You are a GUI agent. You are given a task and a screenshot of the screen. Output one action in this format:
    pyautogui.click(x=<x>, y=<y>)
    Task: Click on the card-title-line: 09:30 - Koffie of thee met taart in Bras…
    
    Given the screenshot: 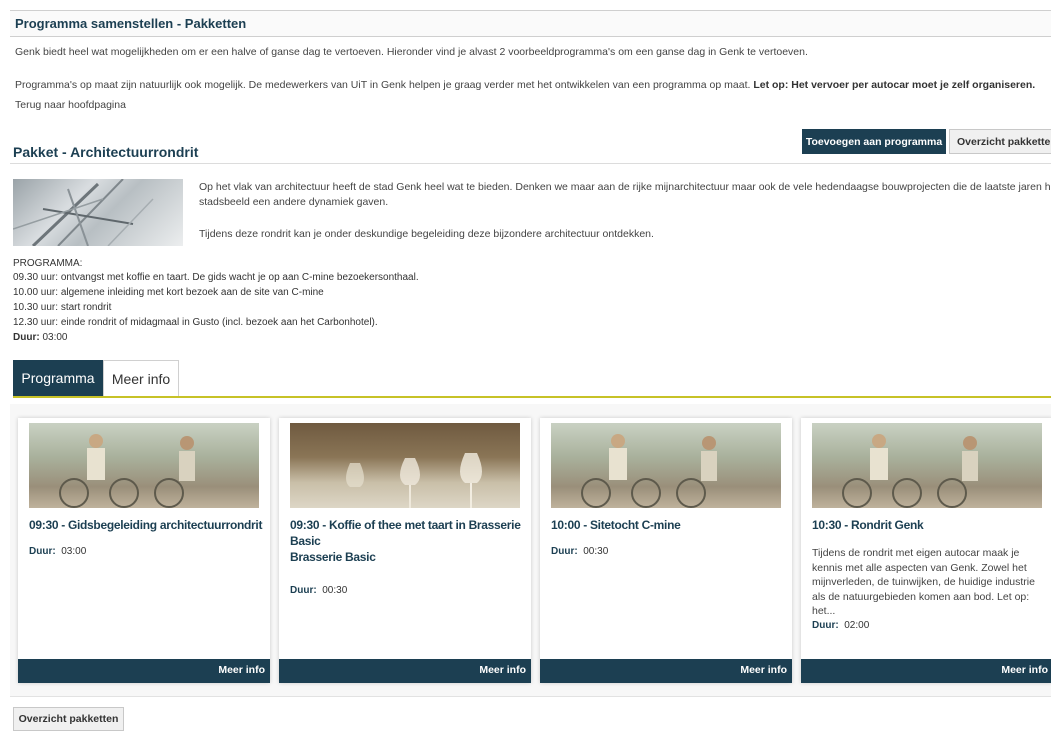 What is the action you would take?
    pyautogui.click(x=405, y=525)
    